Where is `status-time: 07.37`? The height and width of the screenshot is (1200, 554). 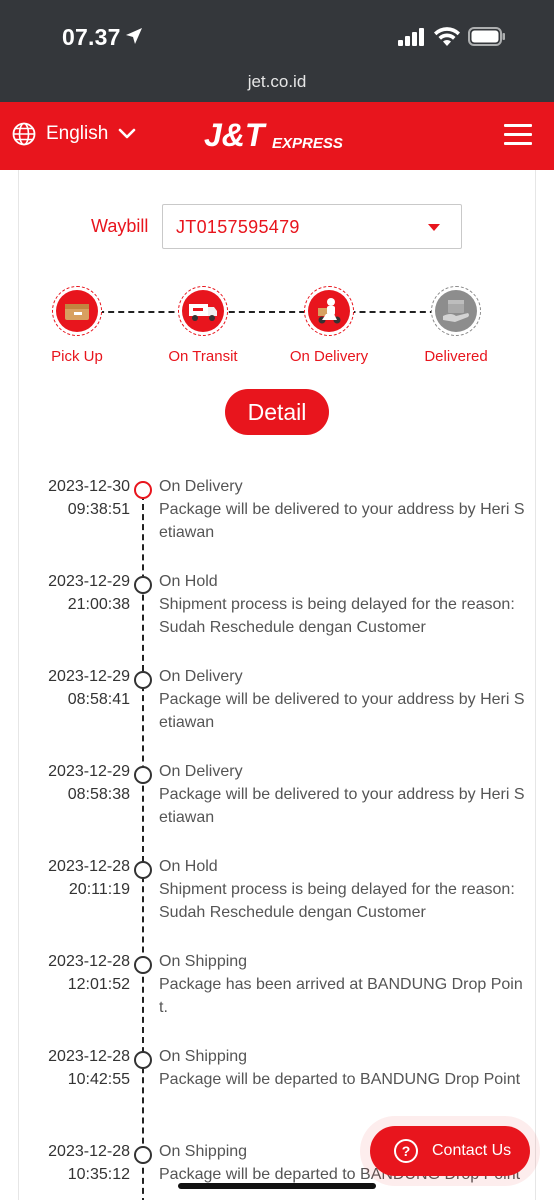 status-time: 07.37 is located at coordinates (91, 37).